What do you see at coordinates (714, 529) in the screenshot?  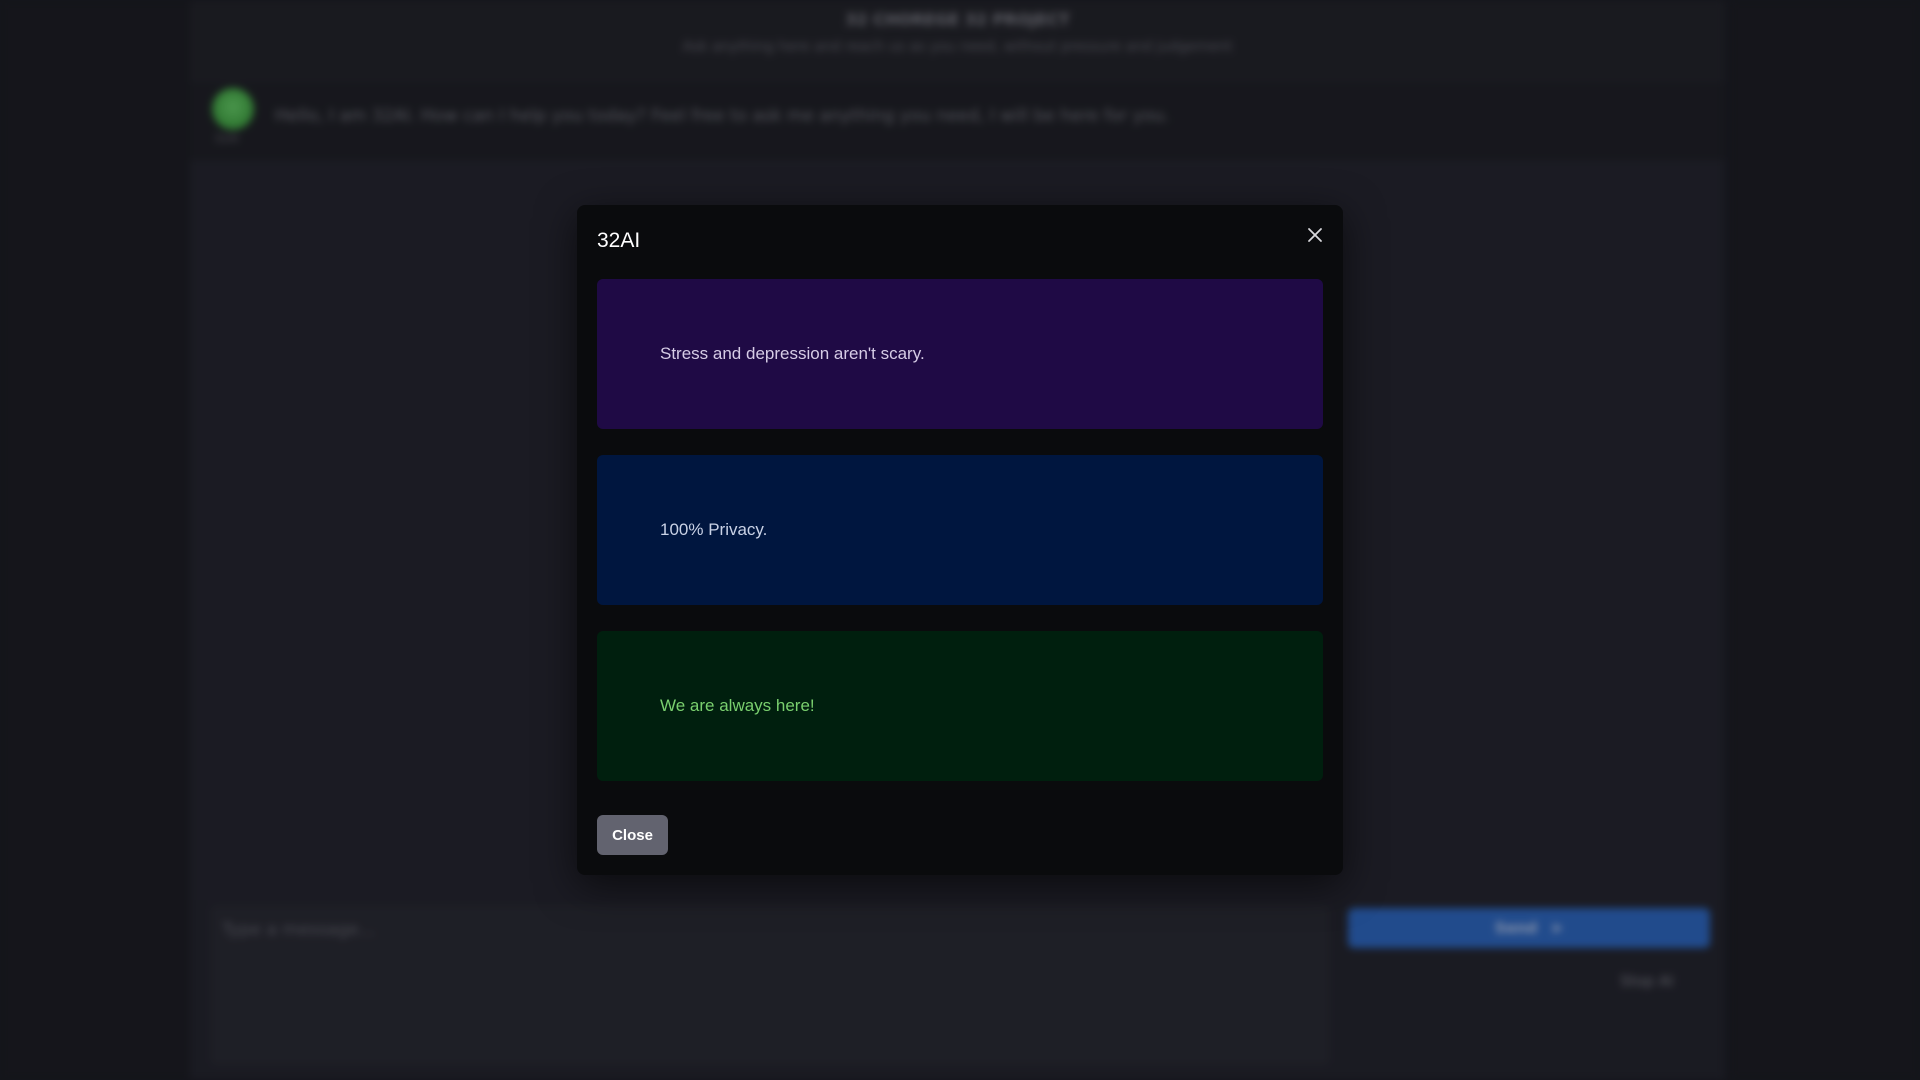 I see `feature-card-text: 100% Privacy.` at bounding box center [714, 529].